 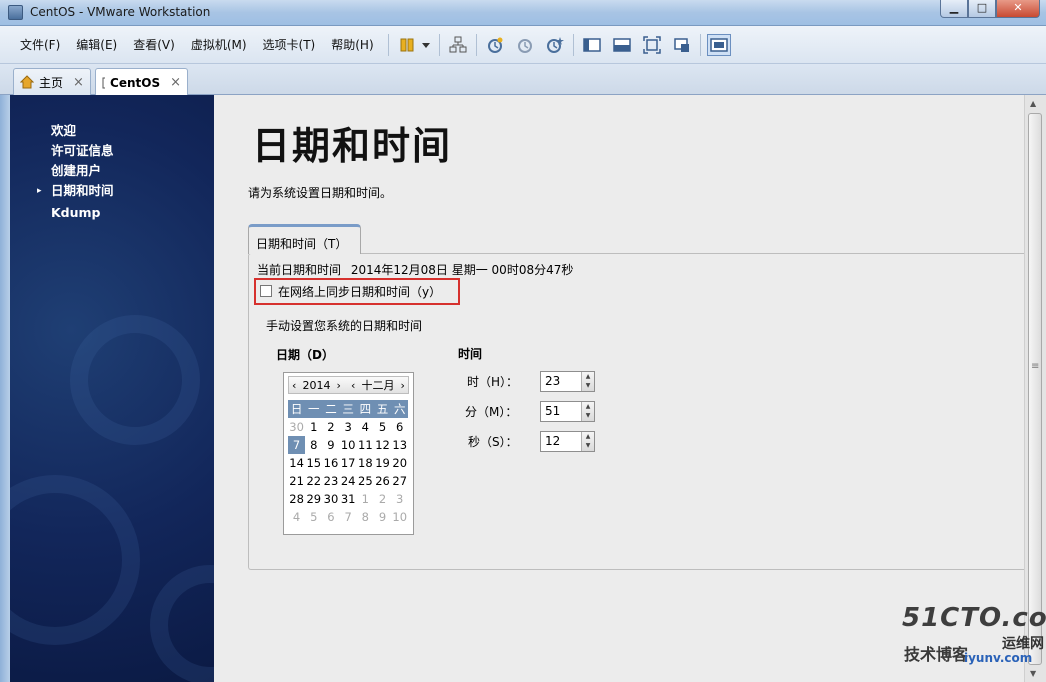 I want to click on calendar-day: 31, so click(x=348, y=499).